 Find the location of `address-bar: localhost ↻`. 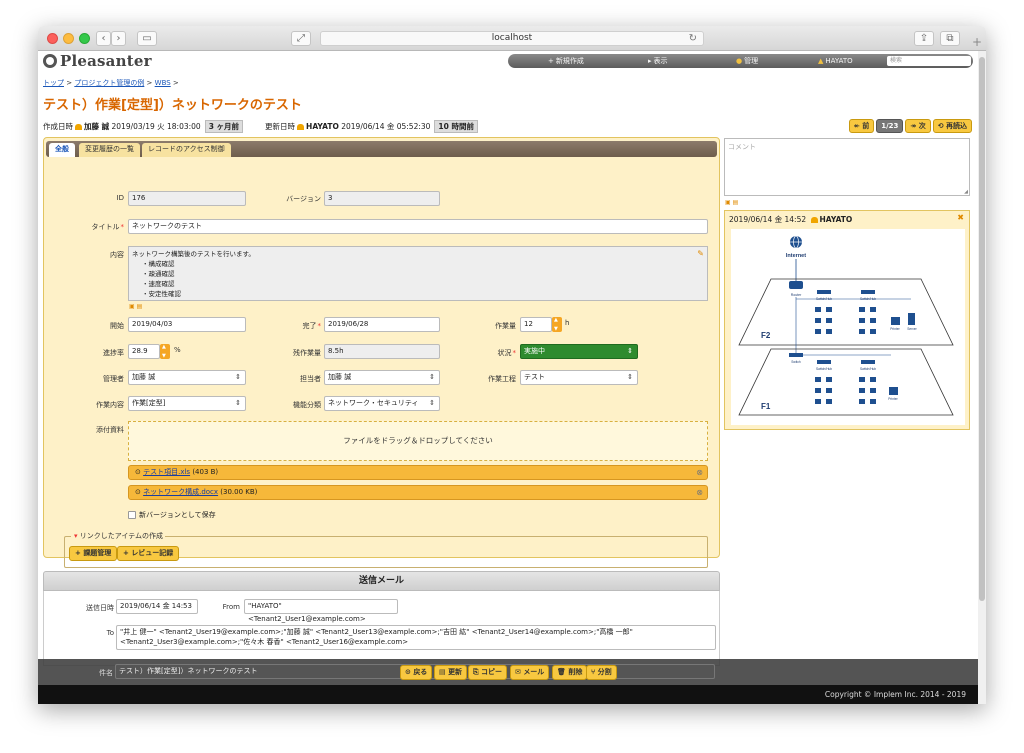

address-bar: localhost ↻ is located at coordinates (512, 38).